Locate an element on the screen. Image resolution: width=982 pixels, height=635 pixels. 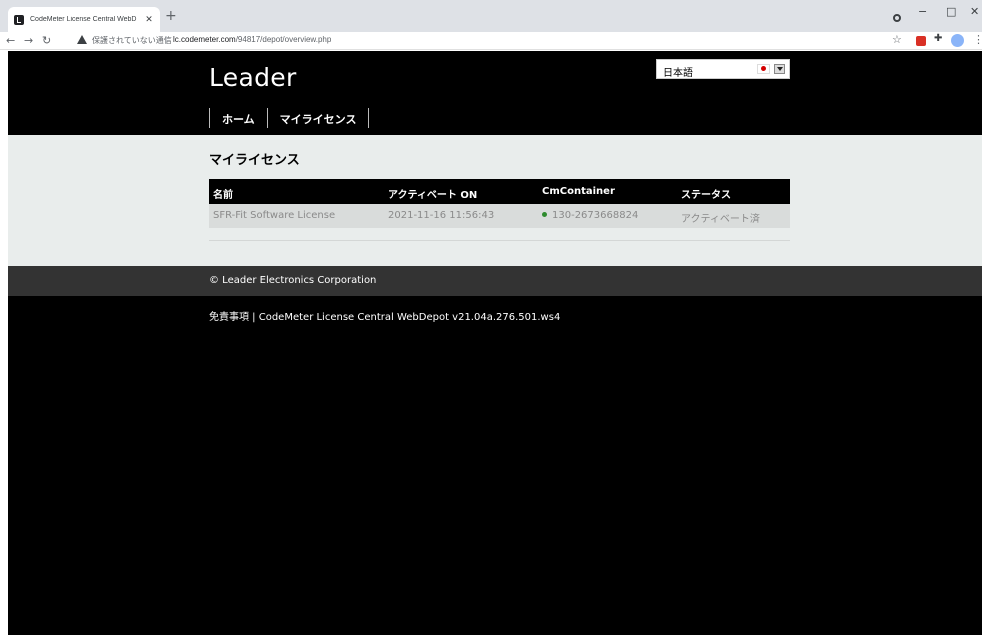
activation-date: 2021-11-16 11:56:43 is located at coordinates (441, 215).